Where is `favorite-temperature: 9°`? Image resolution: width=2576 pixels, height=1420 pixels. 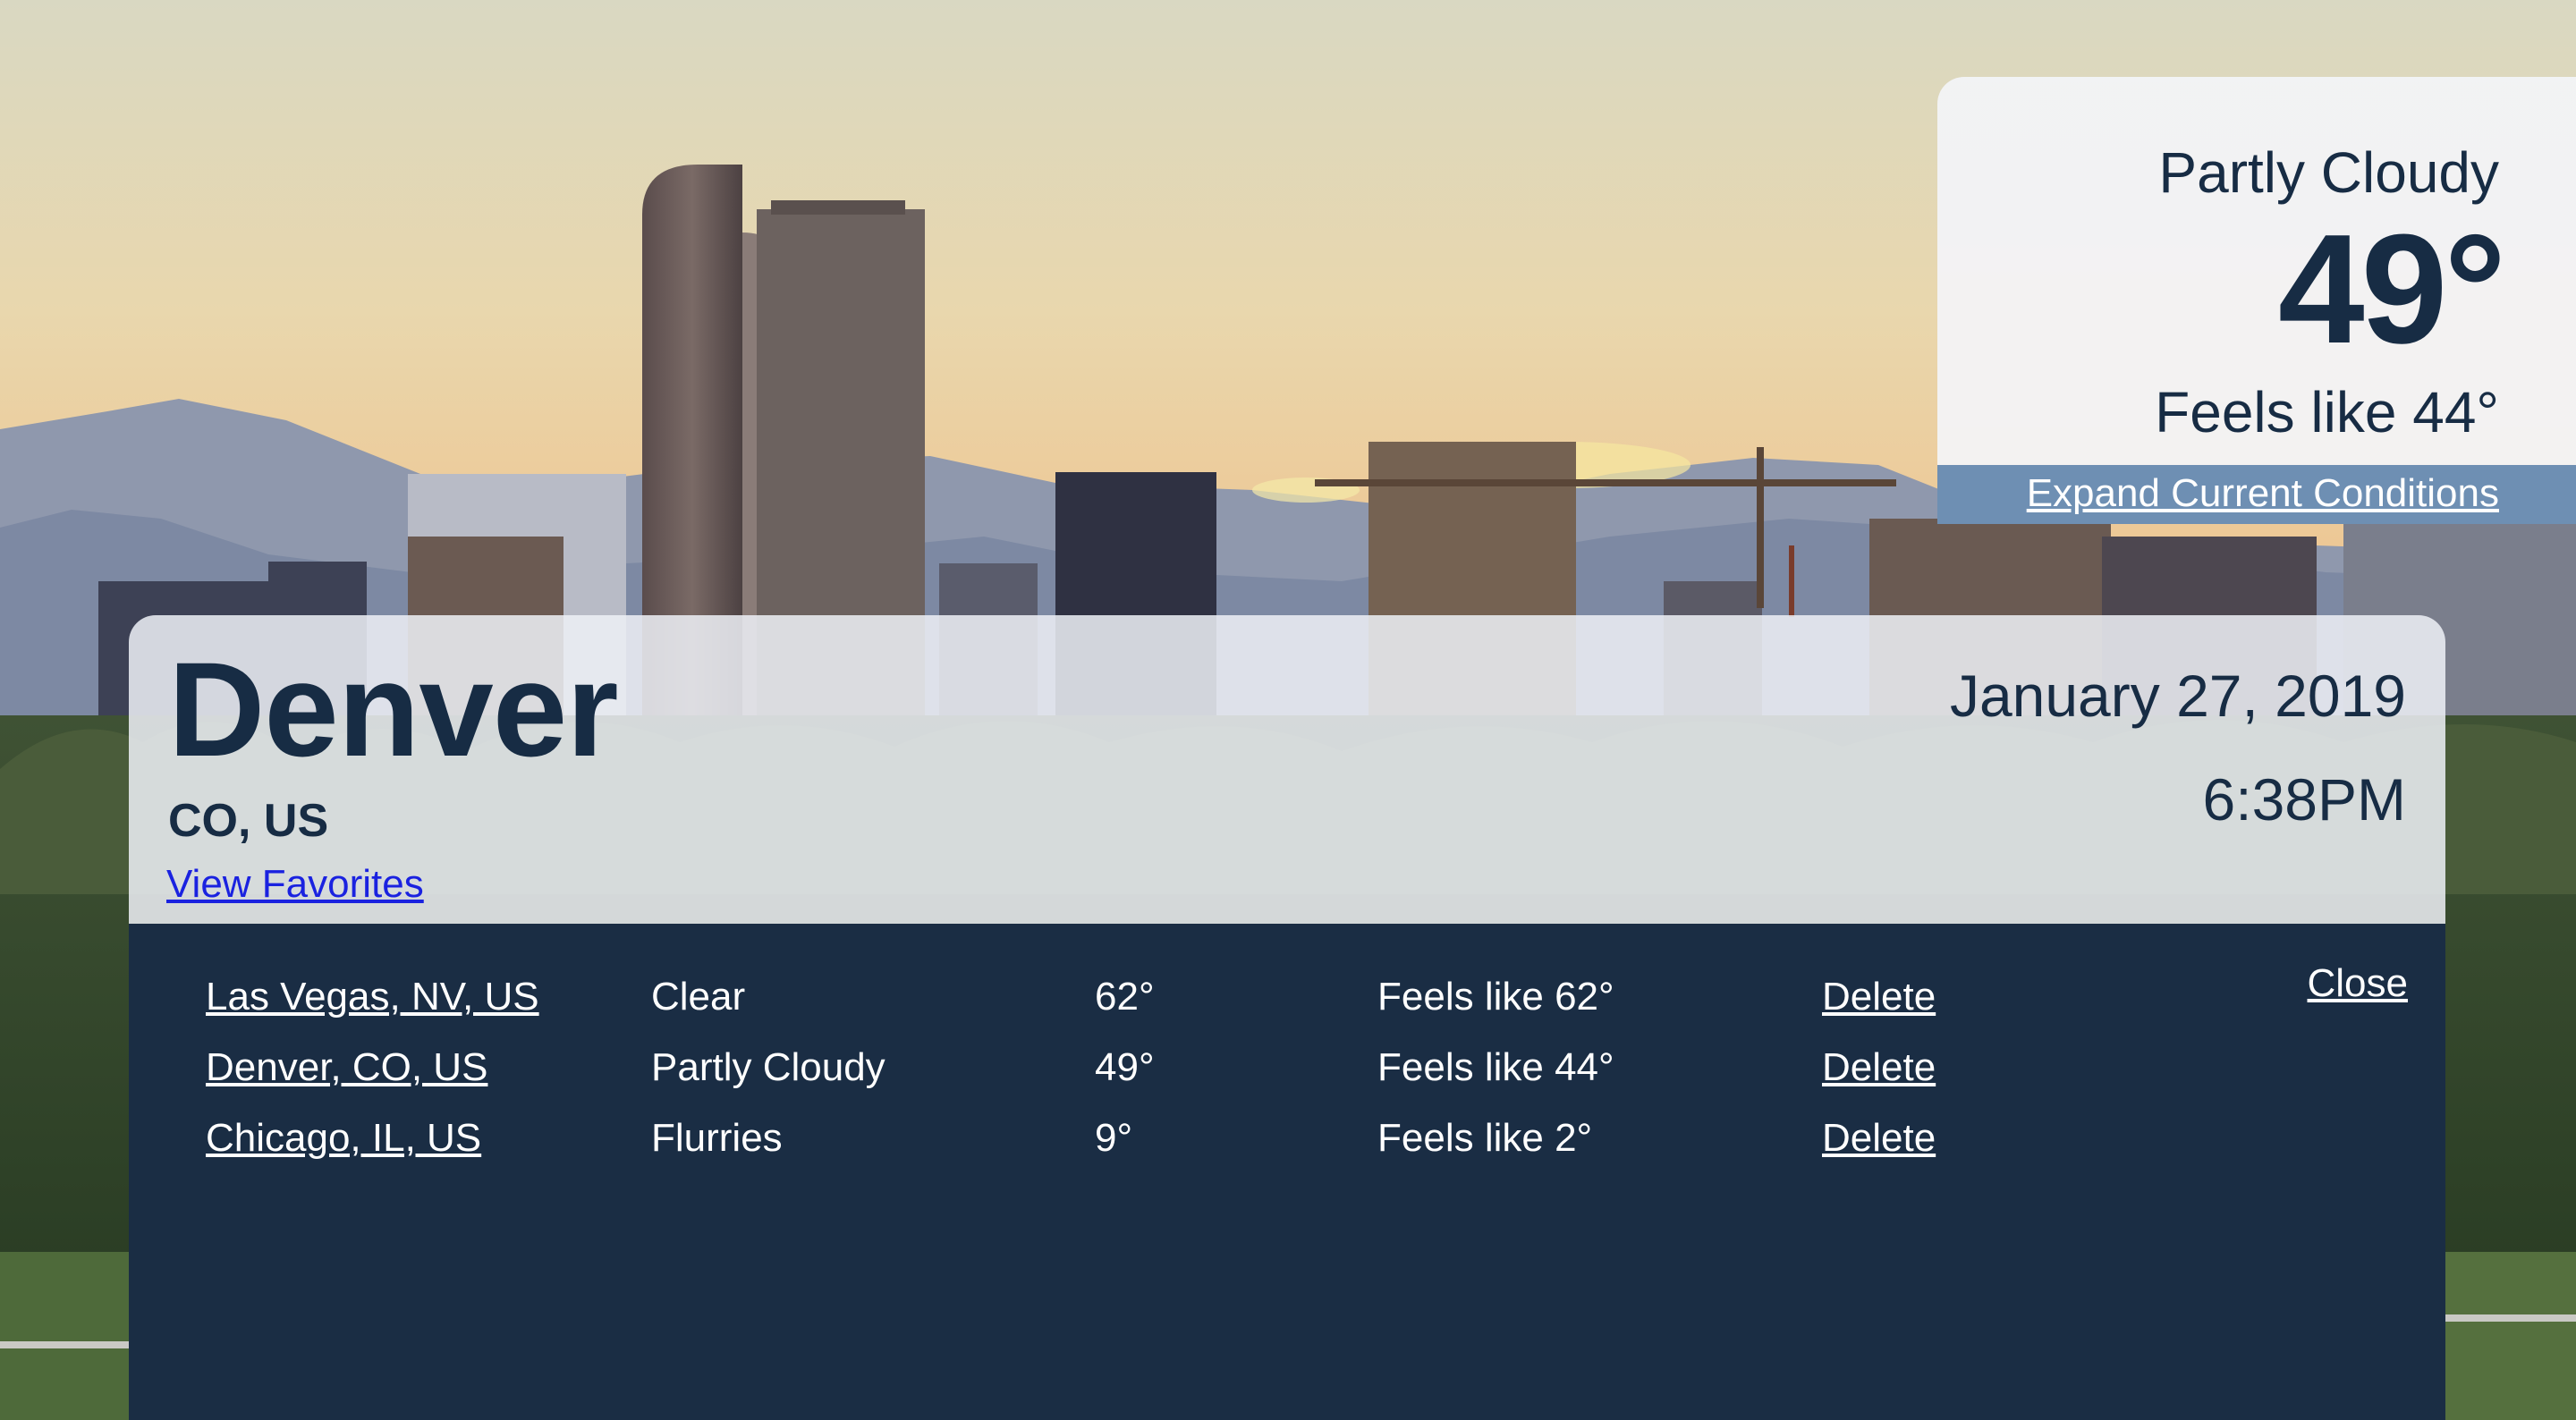 favorite-temperature: 9° is located at coordinates (1114, 1138).